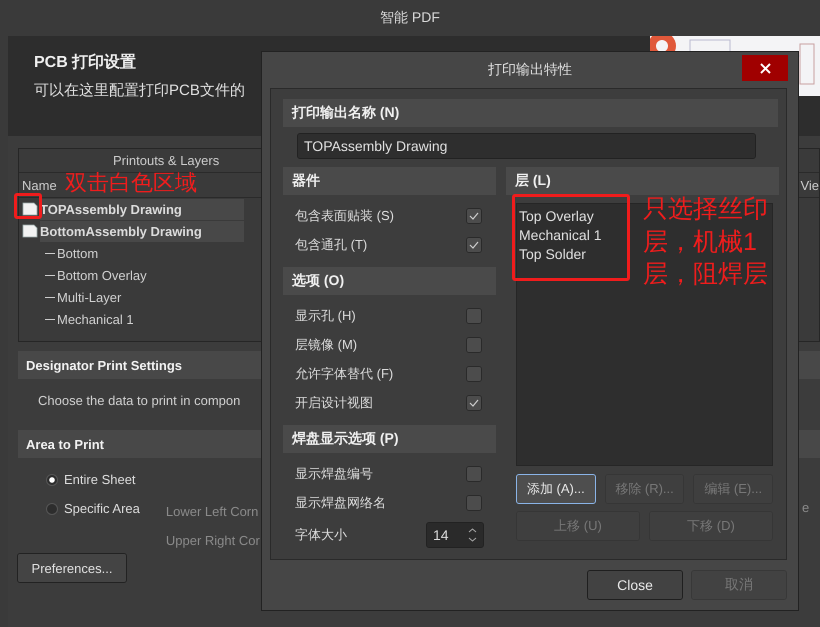 Image resolution: width=820 pixels, height=627 pixels. What do you see at coordinates (321, 535) in the screenshot?
I see `option-label: 字体大小` at bounding box center [321, 535].